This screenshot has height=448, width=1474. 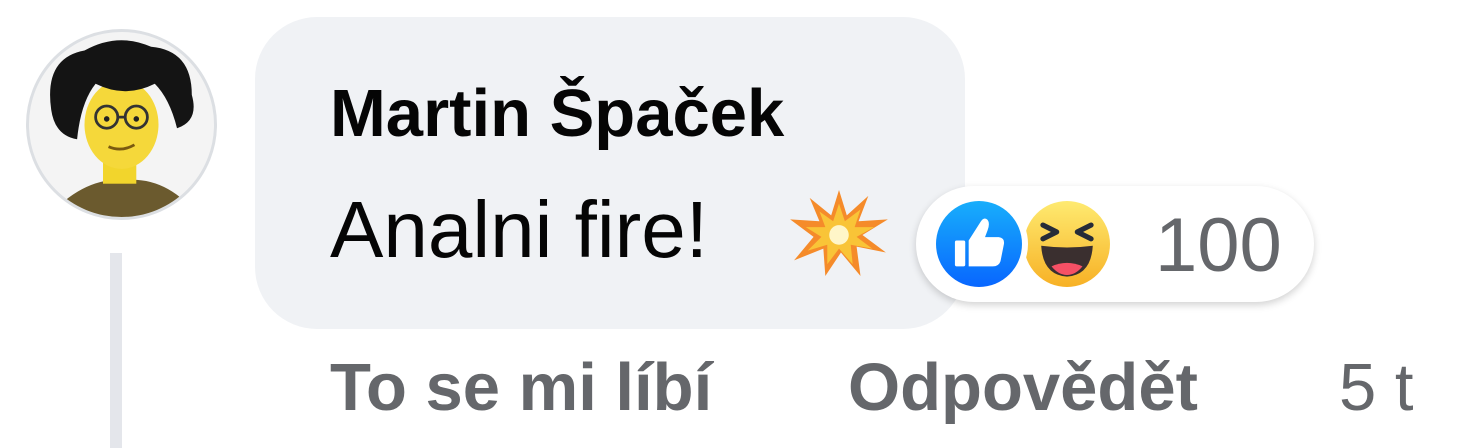 What do you see at coordinates (839, 233) in the screenshot?
I see `collision-icon` at bounding box center [839, 233].